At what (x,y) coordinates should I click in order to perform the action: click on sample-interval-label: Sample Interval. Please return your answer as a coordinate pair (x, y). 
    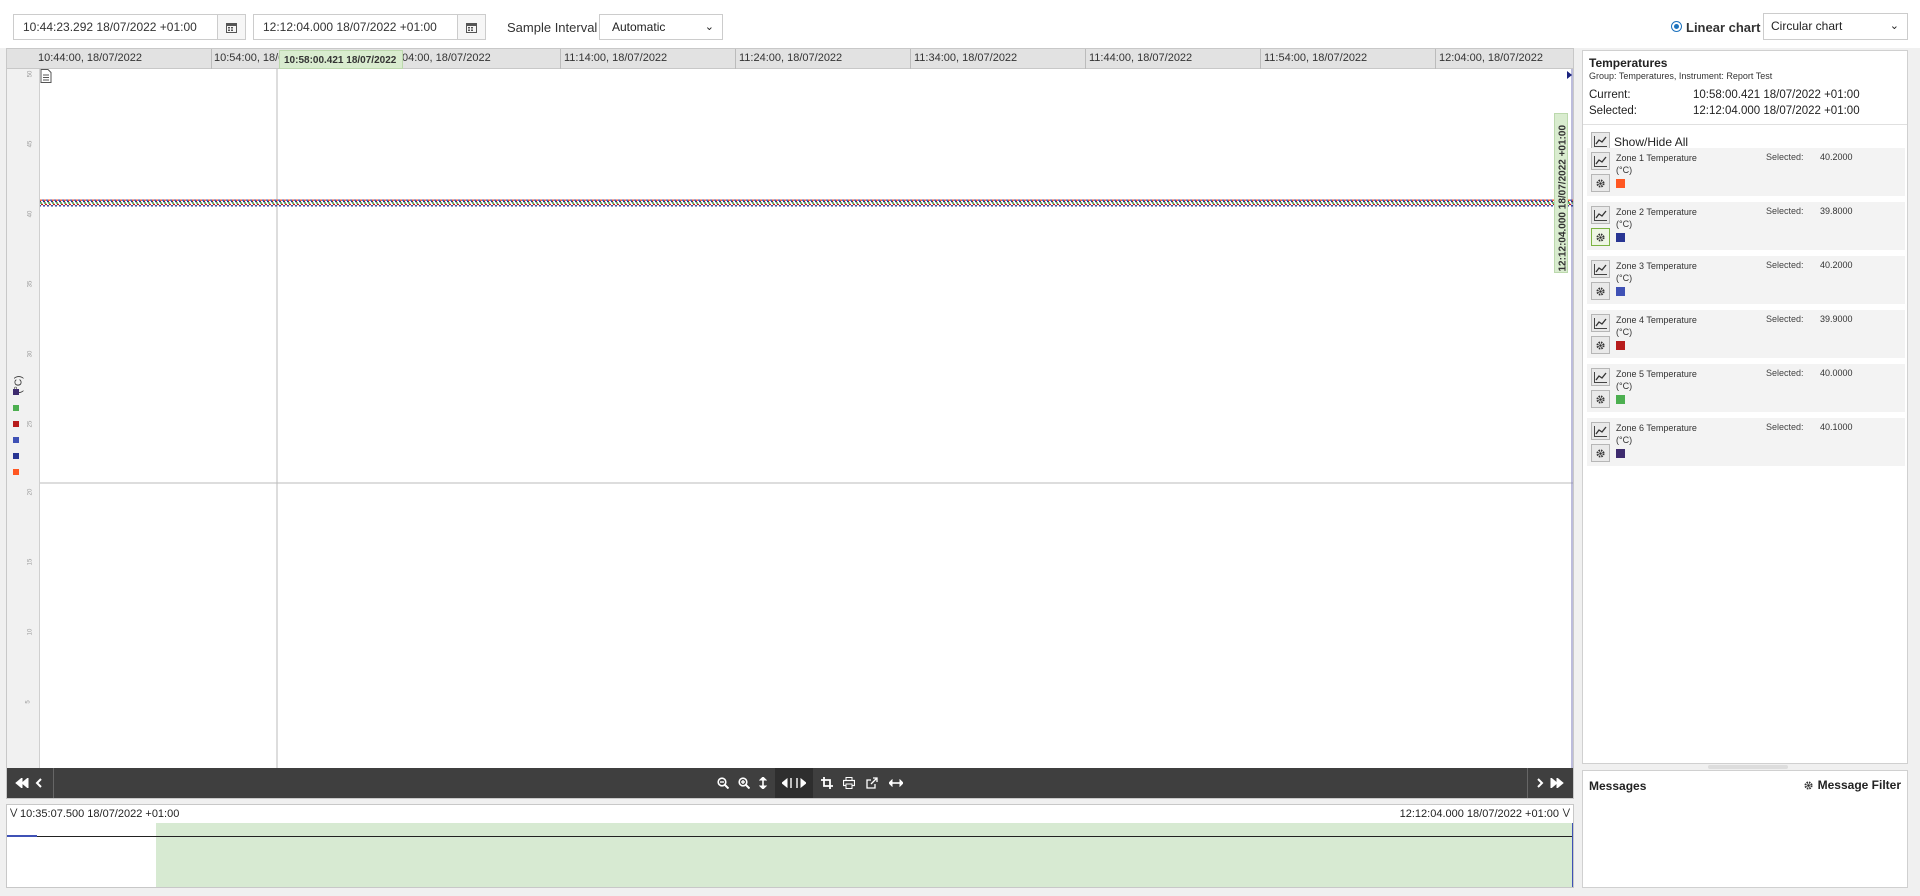
    Looking at the image, I should click on (552, 27).